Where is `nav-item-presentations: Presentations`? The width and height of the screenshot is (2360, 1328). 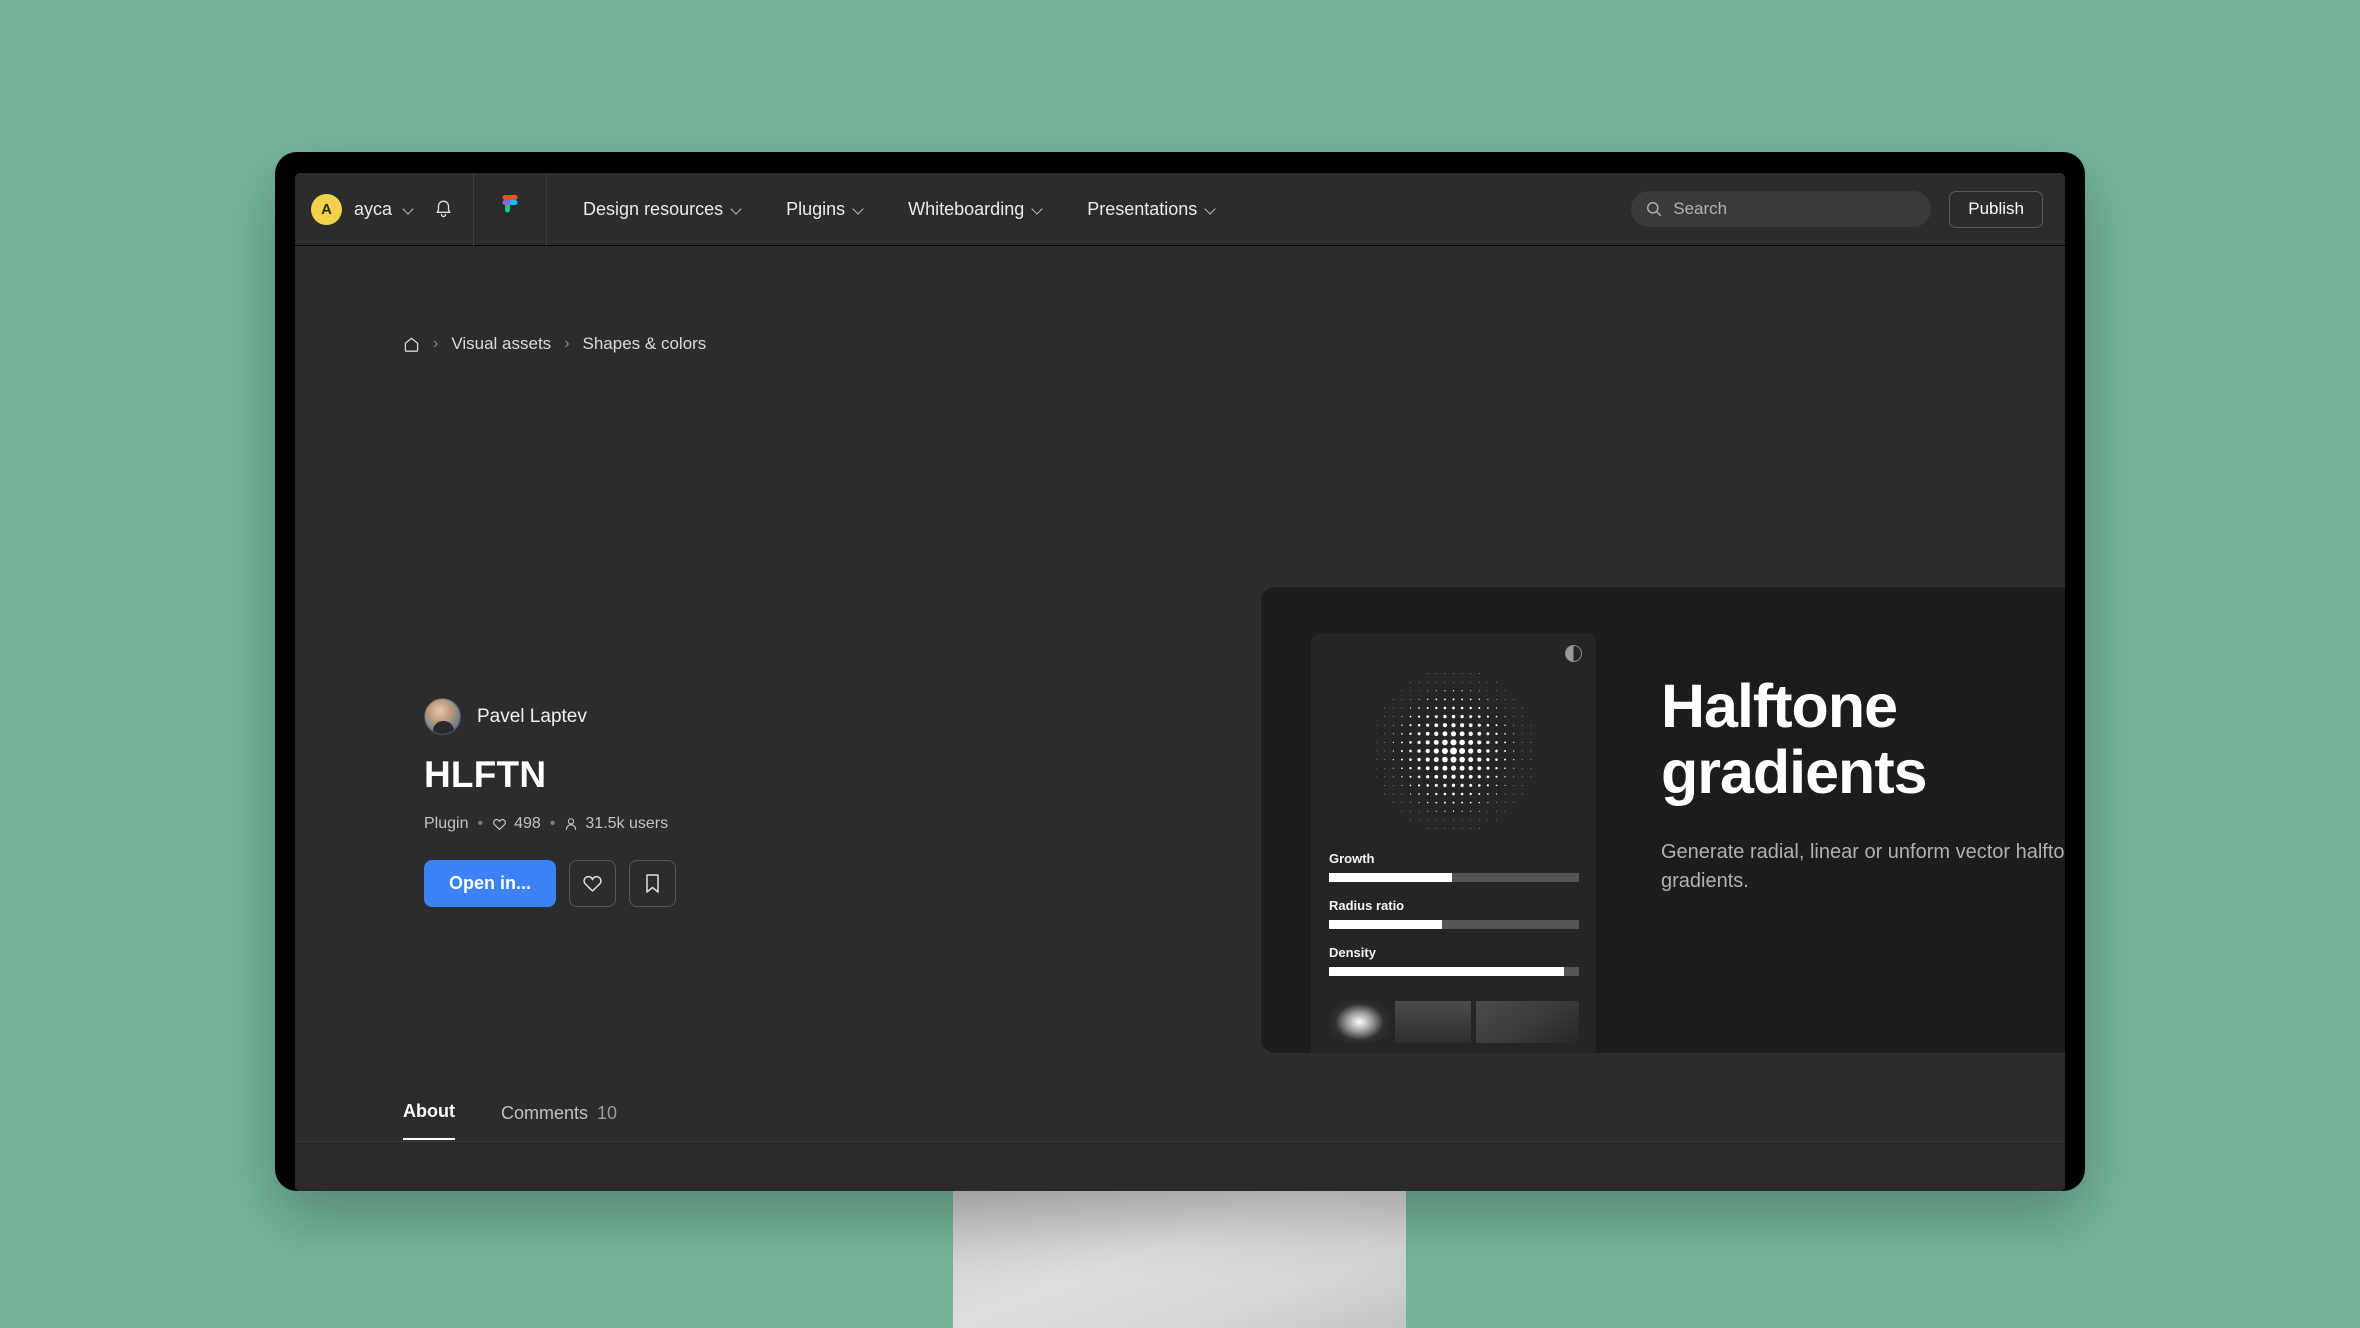
nav-item-presentations: Presentations is located at coordinates (1151, 209).